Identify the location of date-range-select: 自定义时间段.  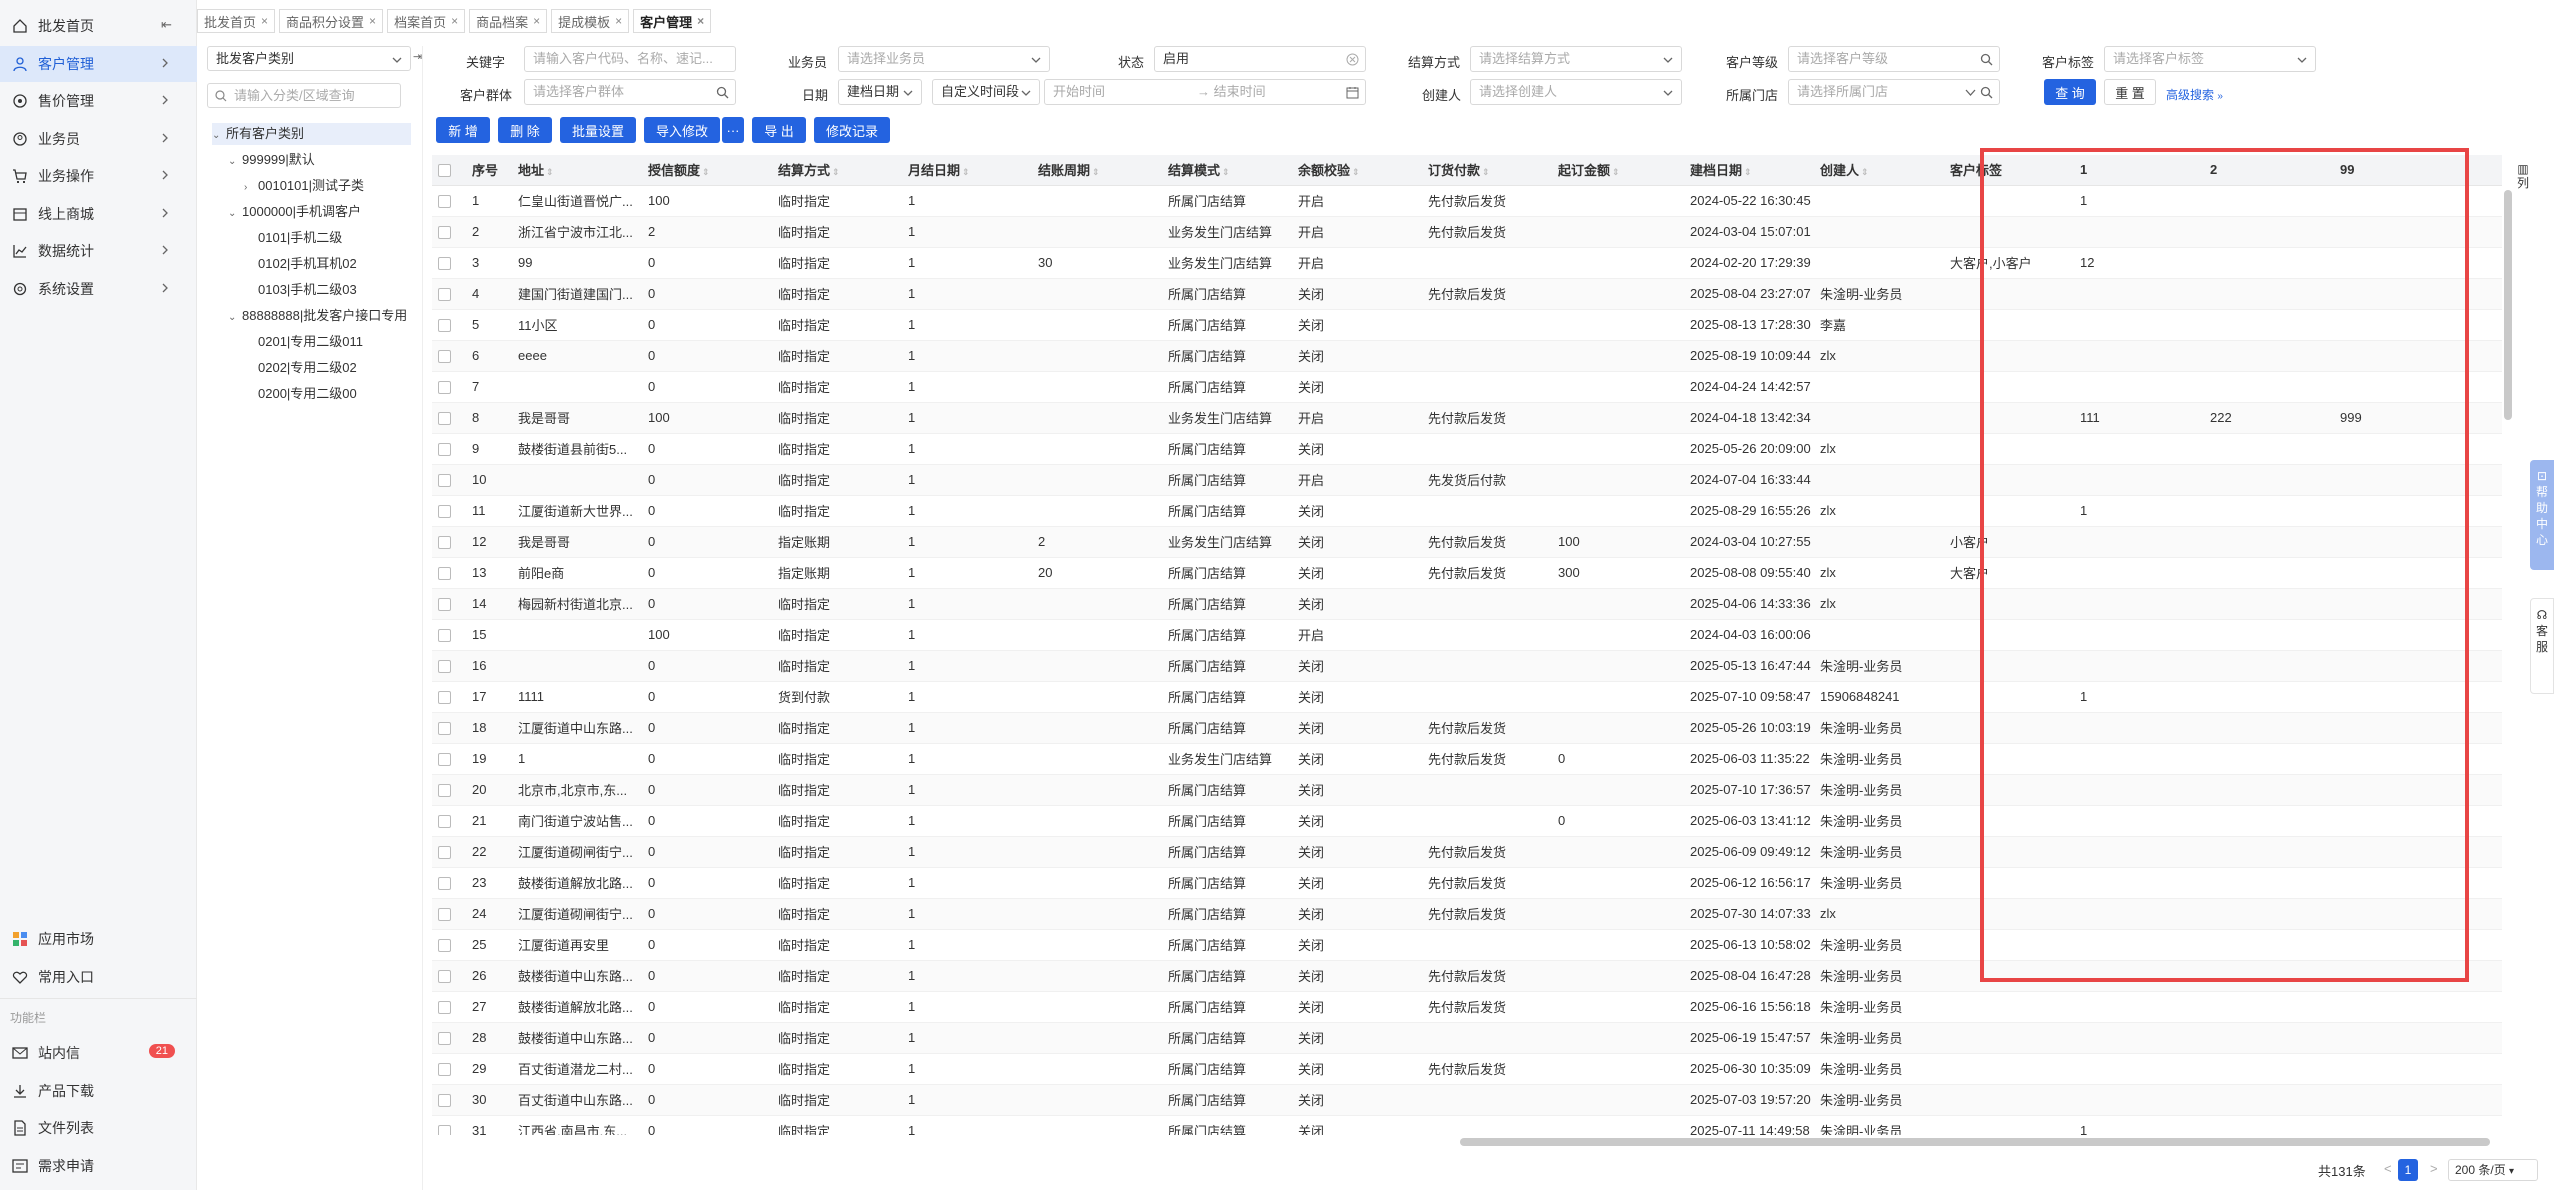
(986, 92).